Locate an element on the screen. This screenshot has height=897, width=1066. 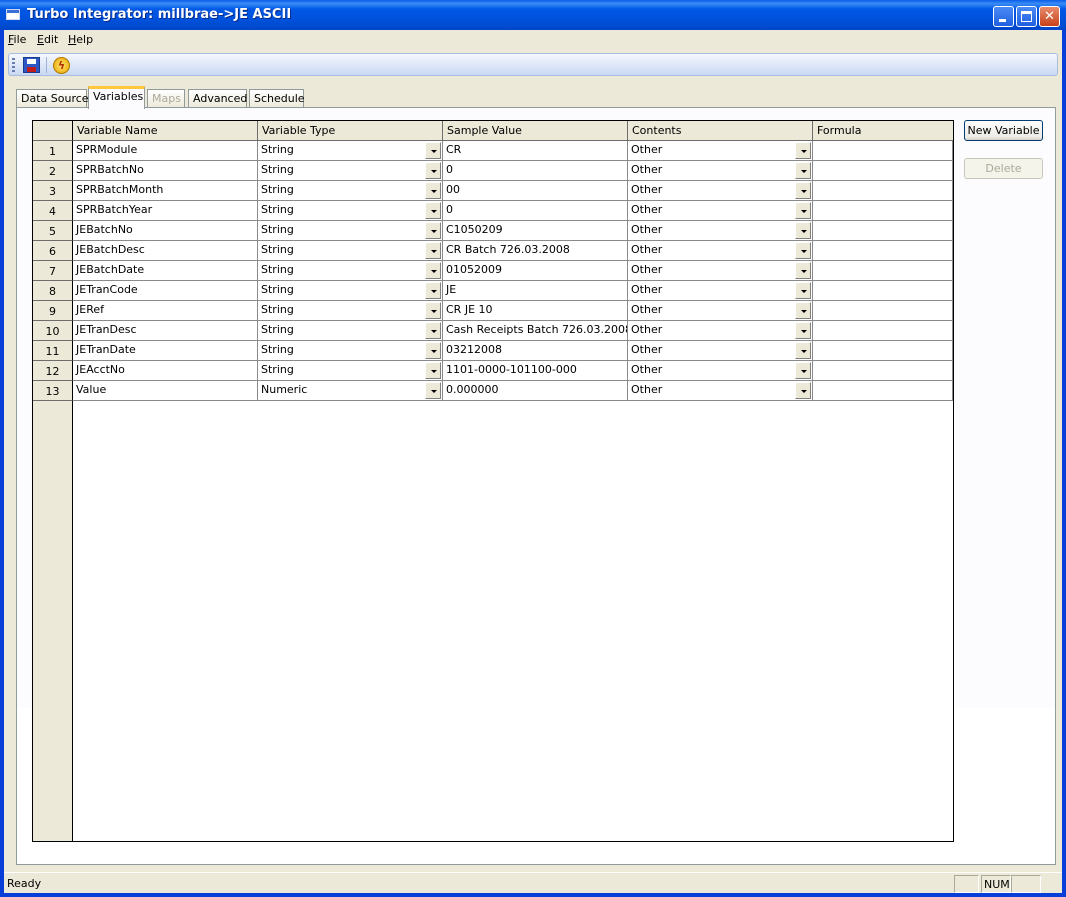
execute-icon: ϟ is located at coordinates (61, 65).